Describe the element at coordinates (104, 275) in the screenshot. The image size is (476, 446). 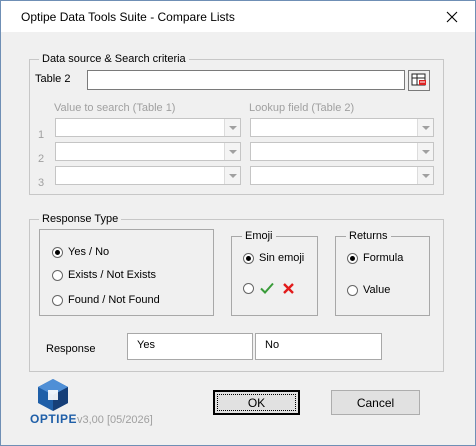
I see `radio-exists-not-exists: Exists / Not Exists` at that location.